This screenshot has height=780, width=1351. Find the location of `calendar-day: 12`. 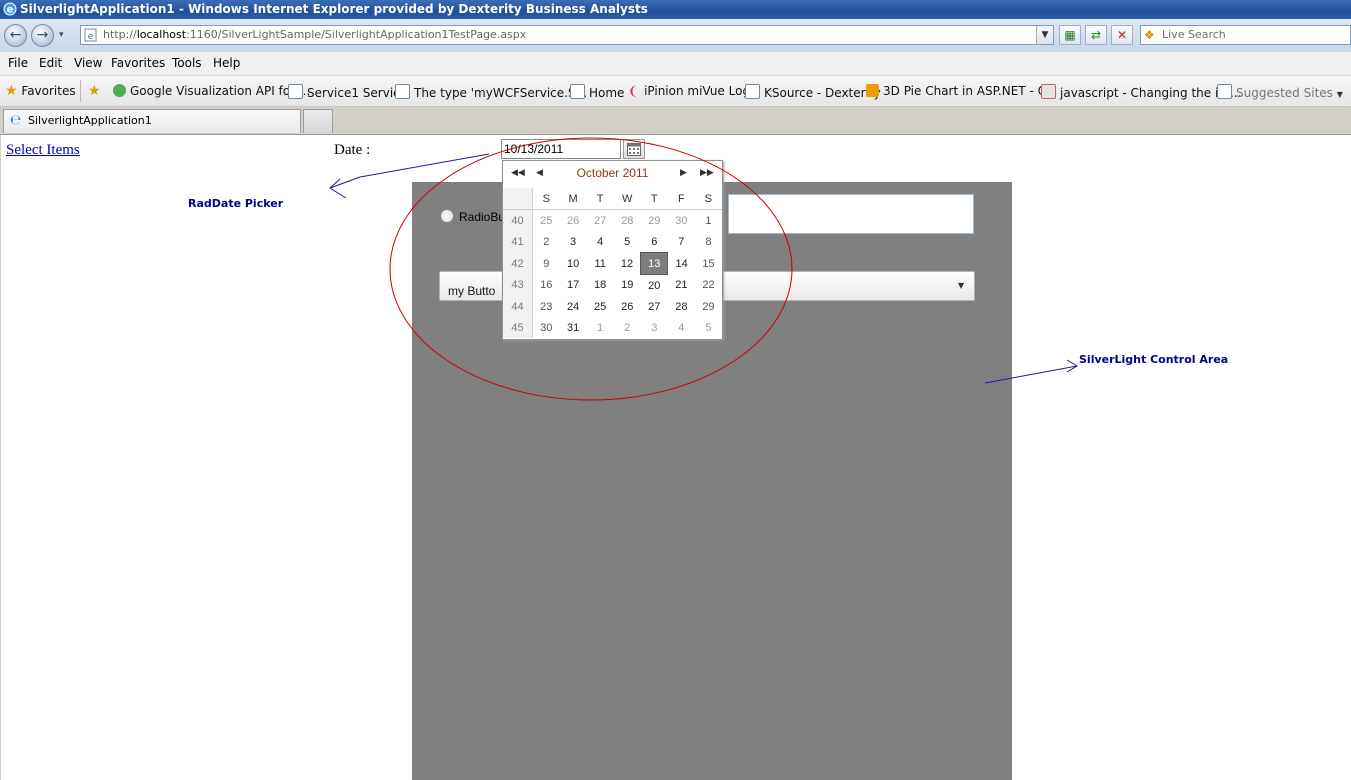

calendar-day: 12 is located at coordinates (627, 264).